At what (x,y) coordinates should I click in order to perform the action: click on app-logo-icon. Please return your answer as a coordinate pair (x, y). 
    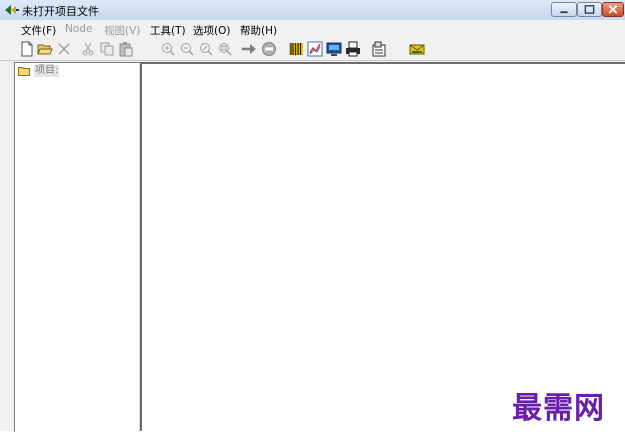
    Looking at the image, I should click on (12, 10).